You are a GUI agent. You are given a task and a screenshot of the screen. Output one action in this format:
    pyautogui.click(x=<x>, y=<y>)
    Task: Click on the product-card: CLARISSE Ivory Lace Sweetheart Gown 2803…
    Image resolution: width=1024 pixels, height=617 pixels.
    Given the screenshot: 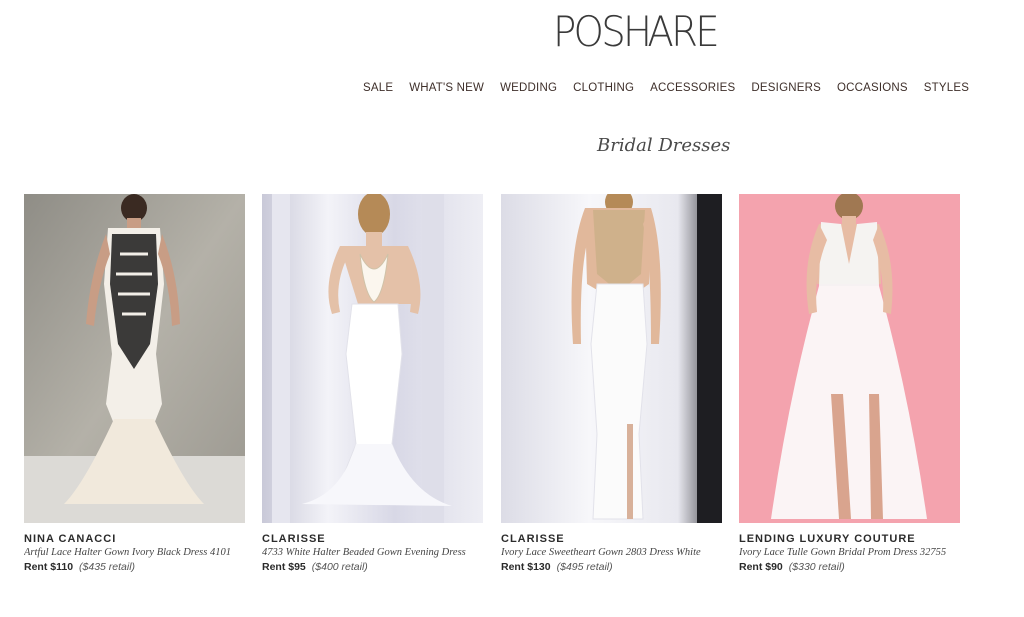 What is the action you would take?
    pyautogui.click(x=611, y=383)
    